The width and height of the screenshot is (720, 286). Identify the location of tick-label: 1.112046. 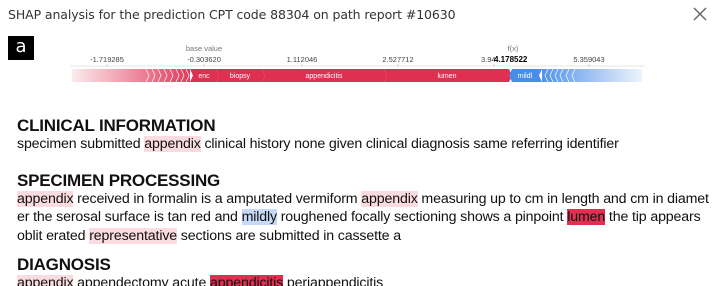
(302, 59).